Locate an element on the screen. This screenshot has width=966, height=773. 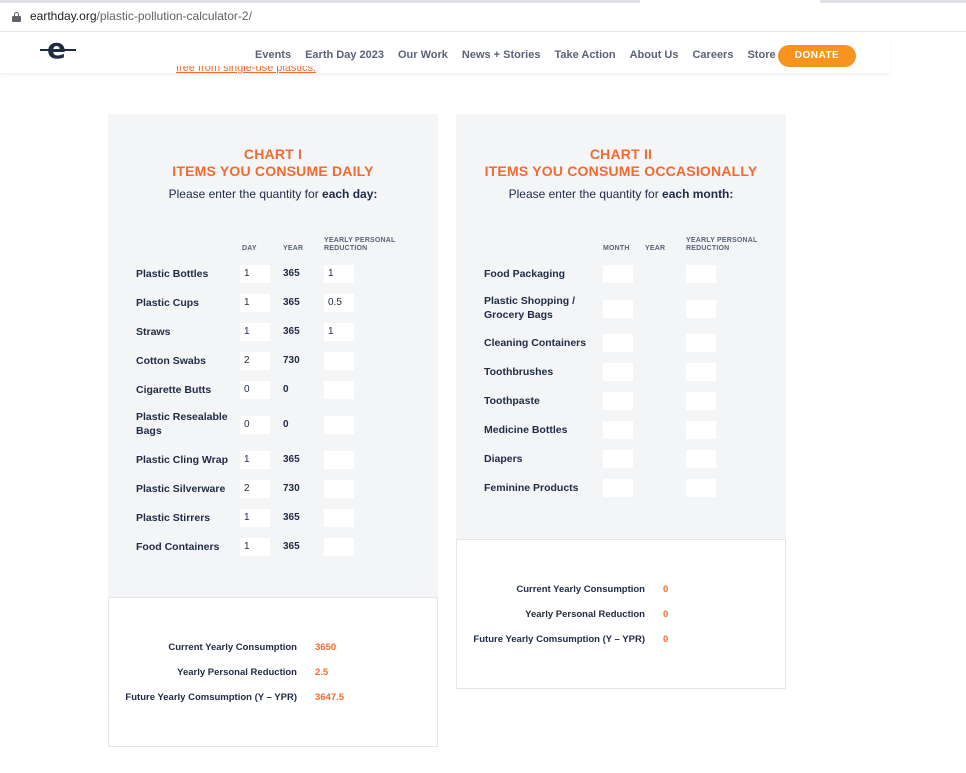
row-label: Plastic Resealable Bags is located at coordinates (182, 424).